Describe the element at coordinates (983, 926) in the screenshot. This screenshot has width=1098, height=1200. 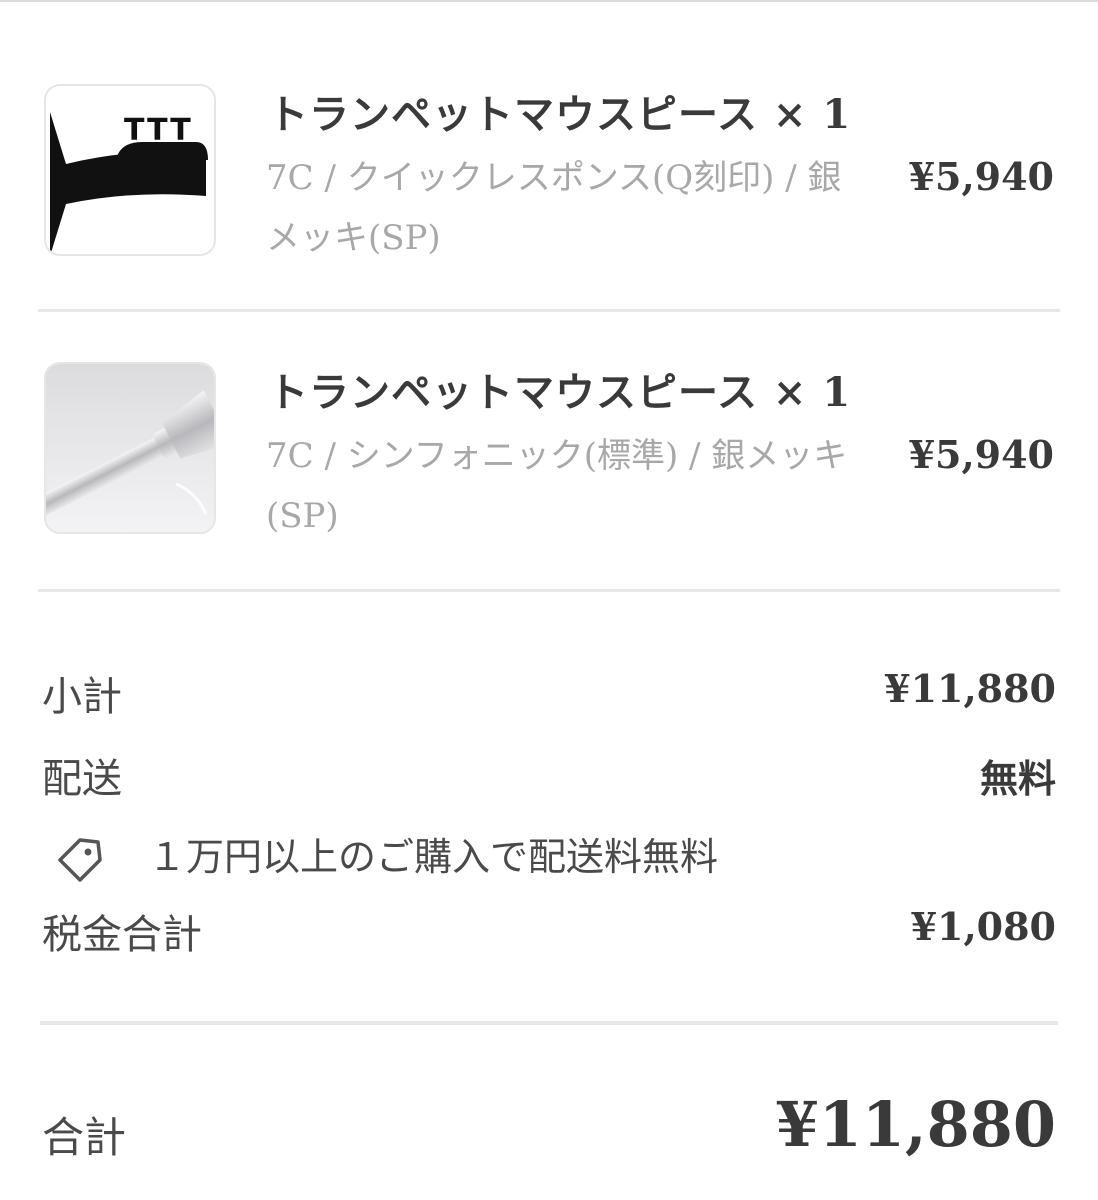
I see `tax-value: ¥1,080` at that location.